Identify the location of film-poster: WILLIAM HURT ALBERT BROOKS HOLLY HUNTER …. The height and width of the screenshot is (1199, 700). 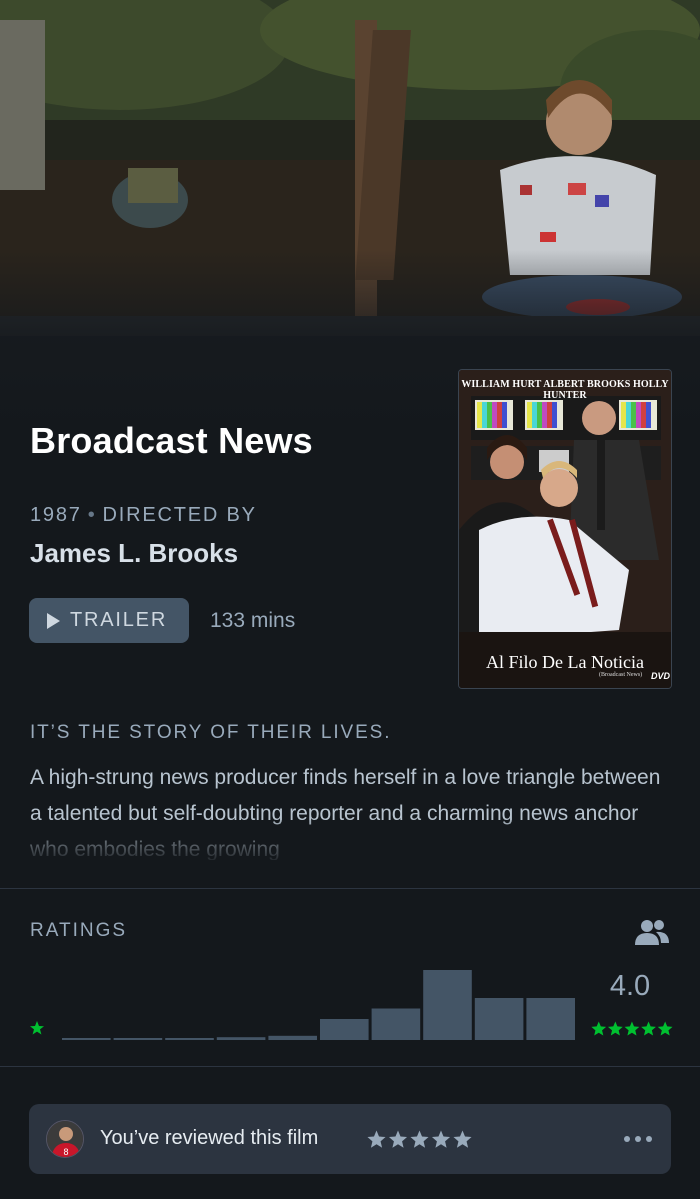
(565, 529).